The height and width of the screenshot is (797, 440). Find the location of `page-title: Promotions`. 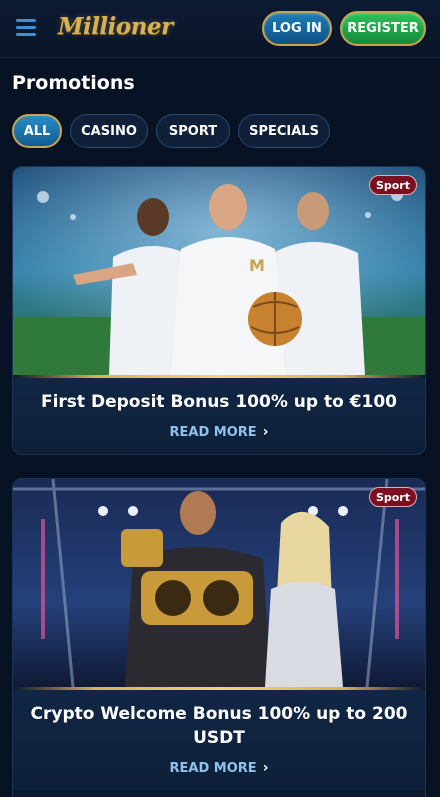

page-title: Promotions is located at coordinates (73, 83).